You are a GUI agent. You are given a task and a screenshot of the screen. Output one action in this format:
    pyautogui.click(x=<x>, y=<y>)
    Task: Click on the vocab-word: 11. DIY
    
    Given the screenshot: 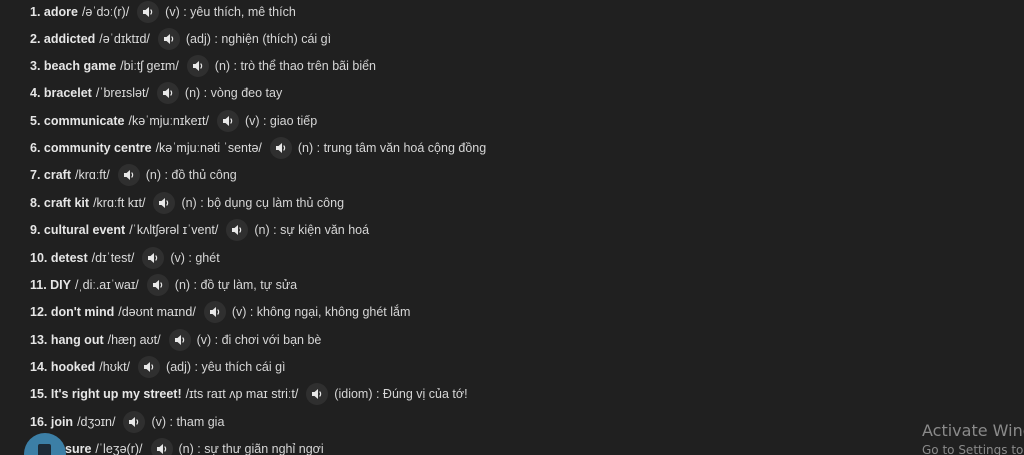 What is the action you would take?
    pyautogui.click(x=50, y=285)
    